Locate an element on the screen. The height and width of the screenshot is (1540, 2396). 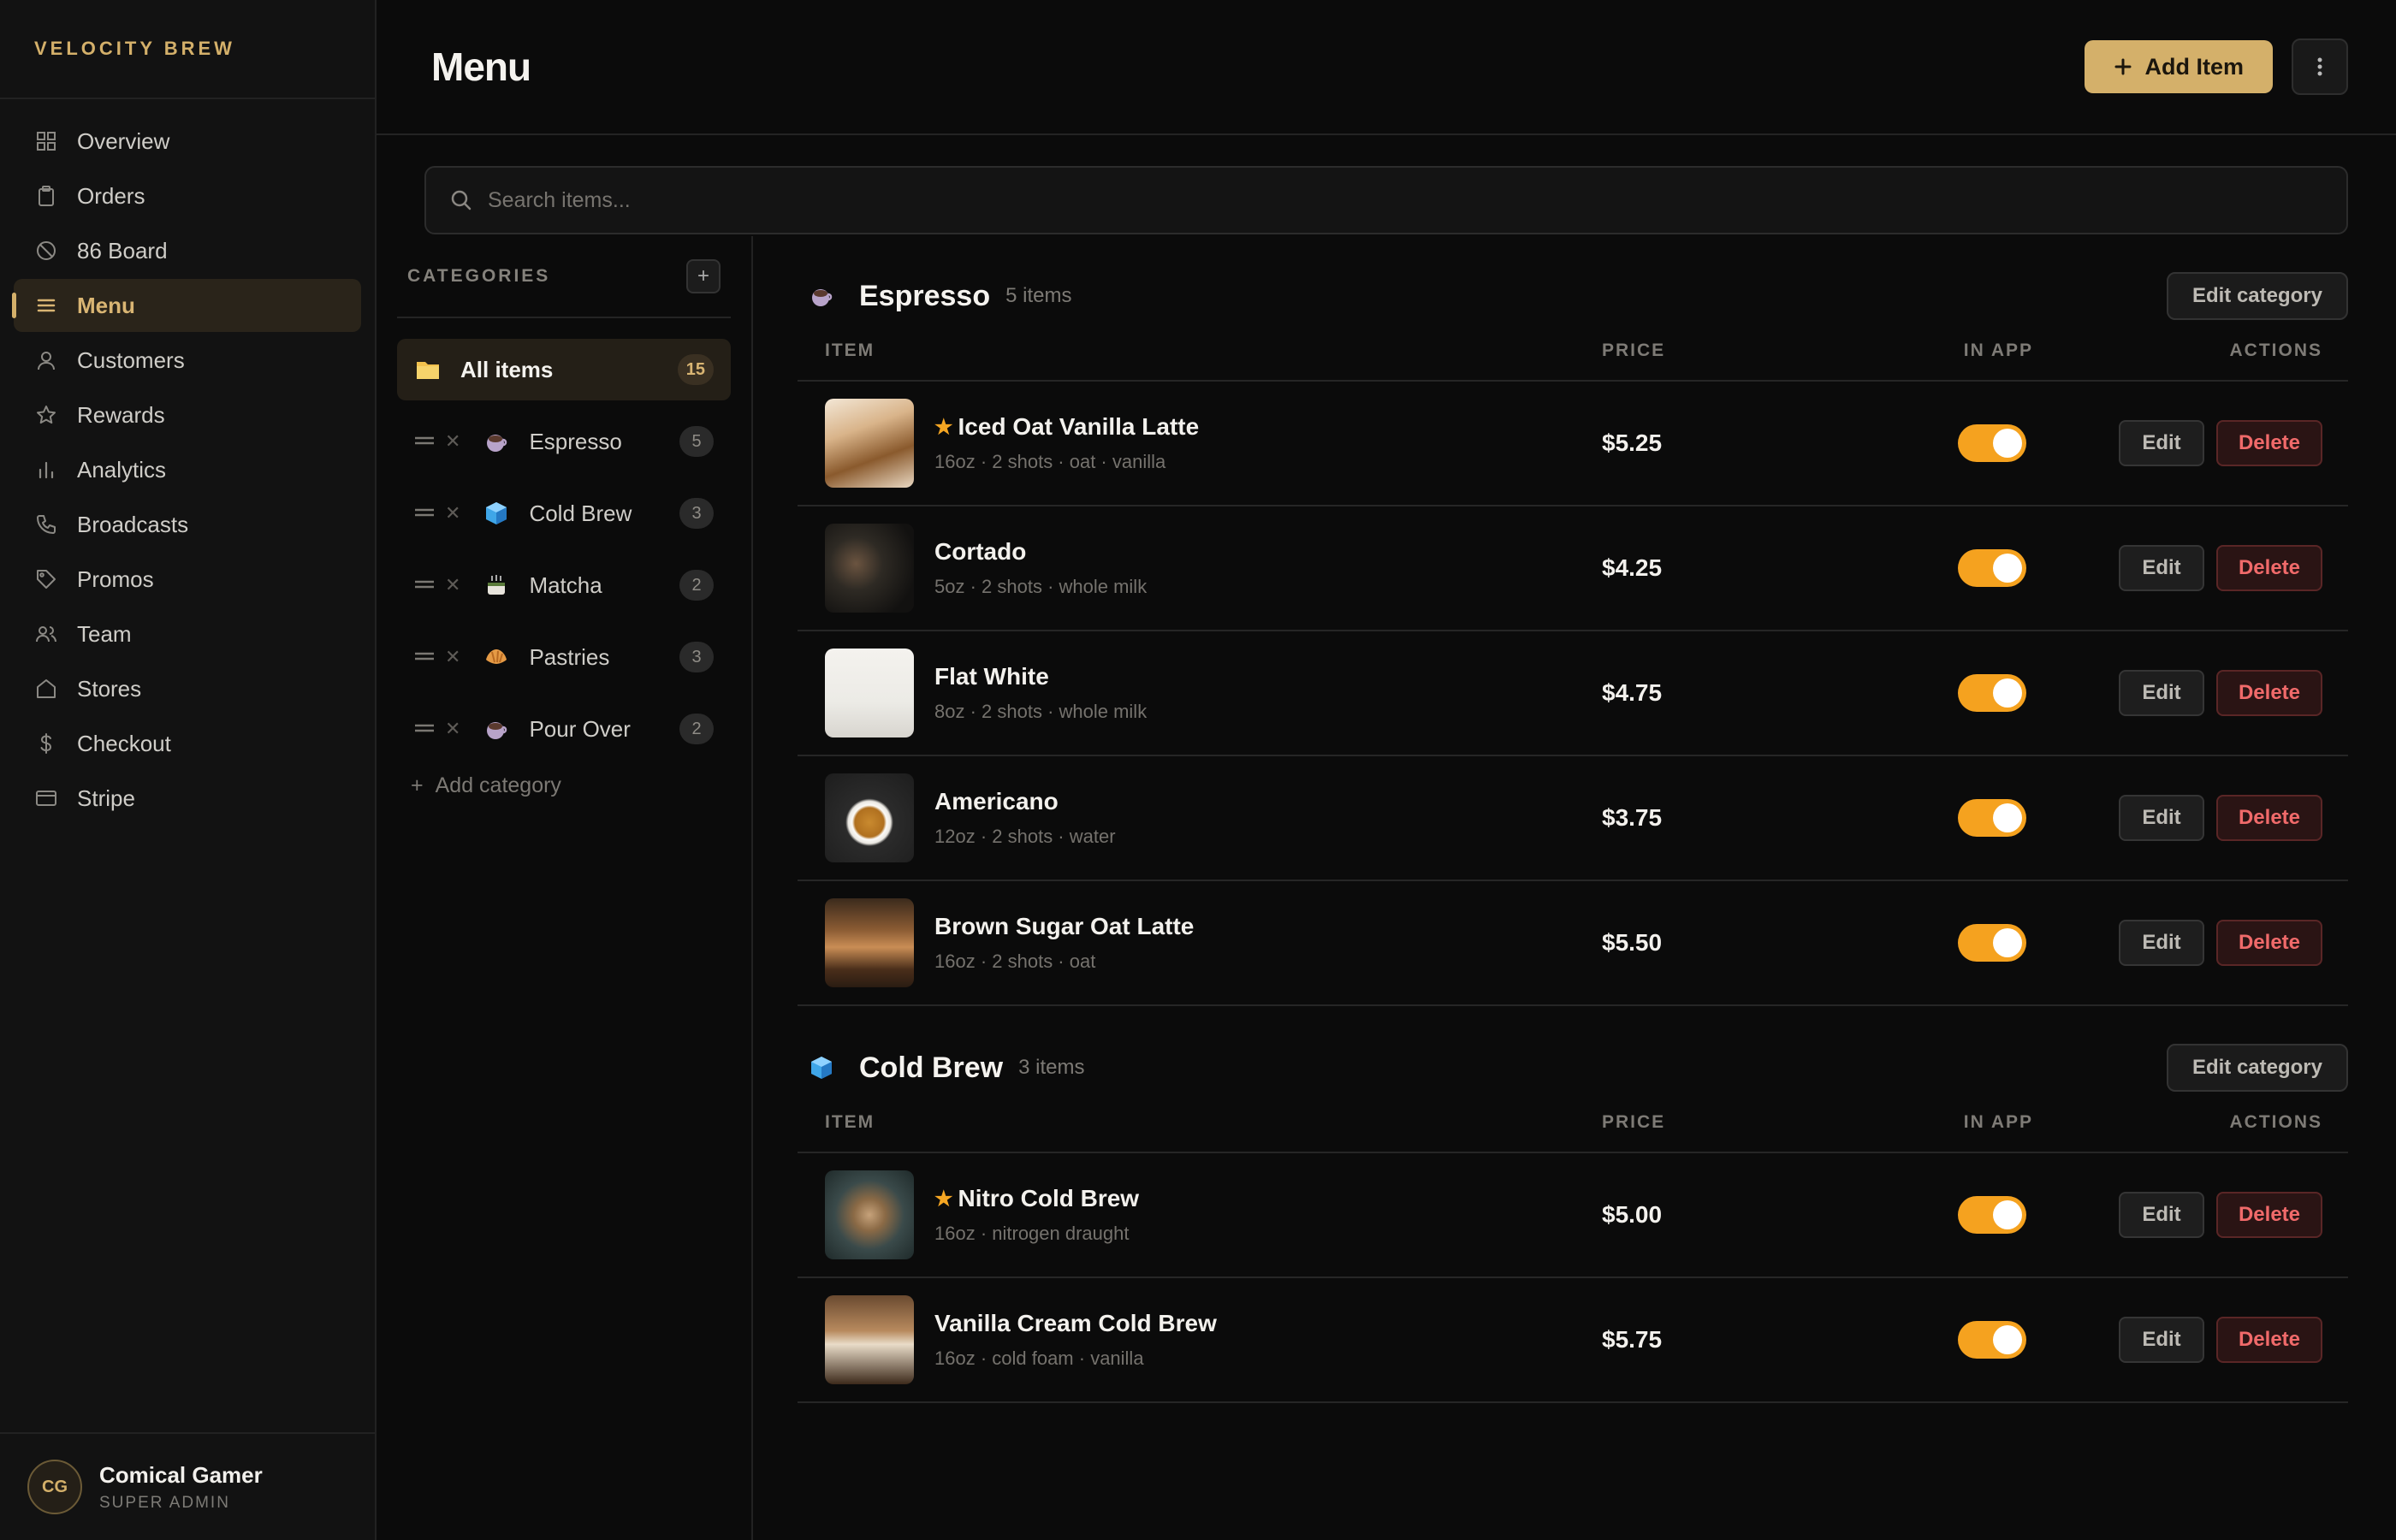
search-bar is located at coordinates (1386, 200).